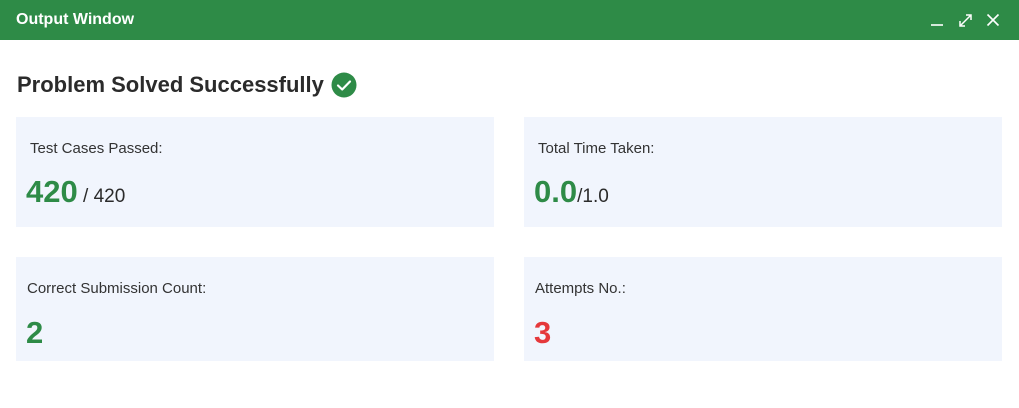  I want to click on correct-submission-label: Correct Submission Count:, so click(117, 288).